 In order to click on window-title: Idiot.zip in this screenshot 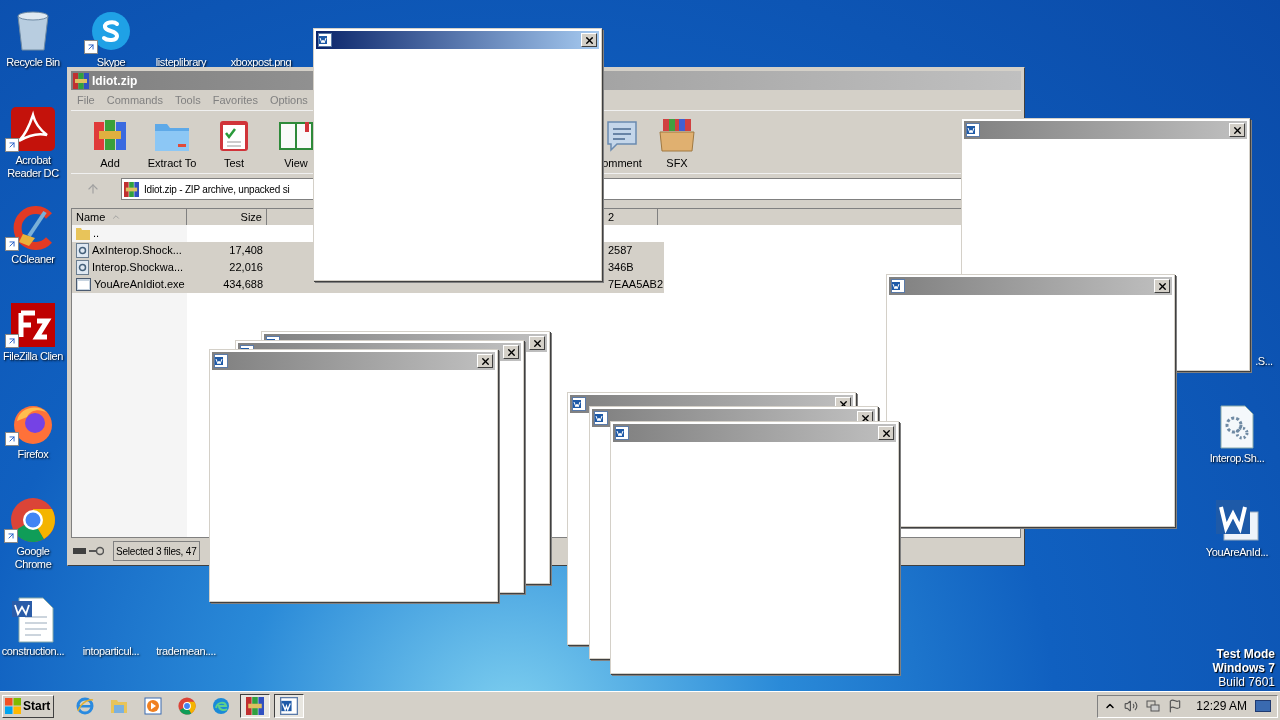, I will do `click(115, 81)`.